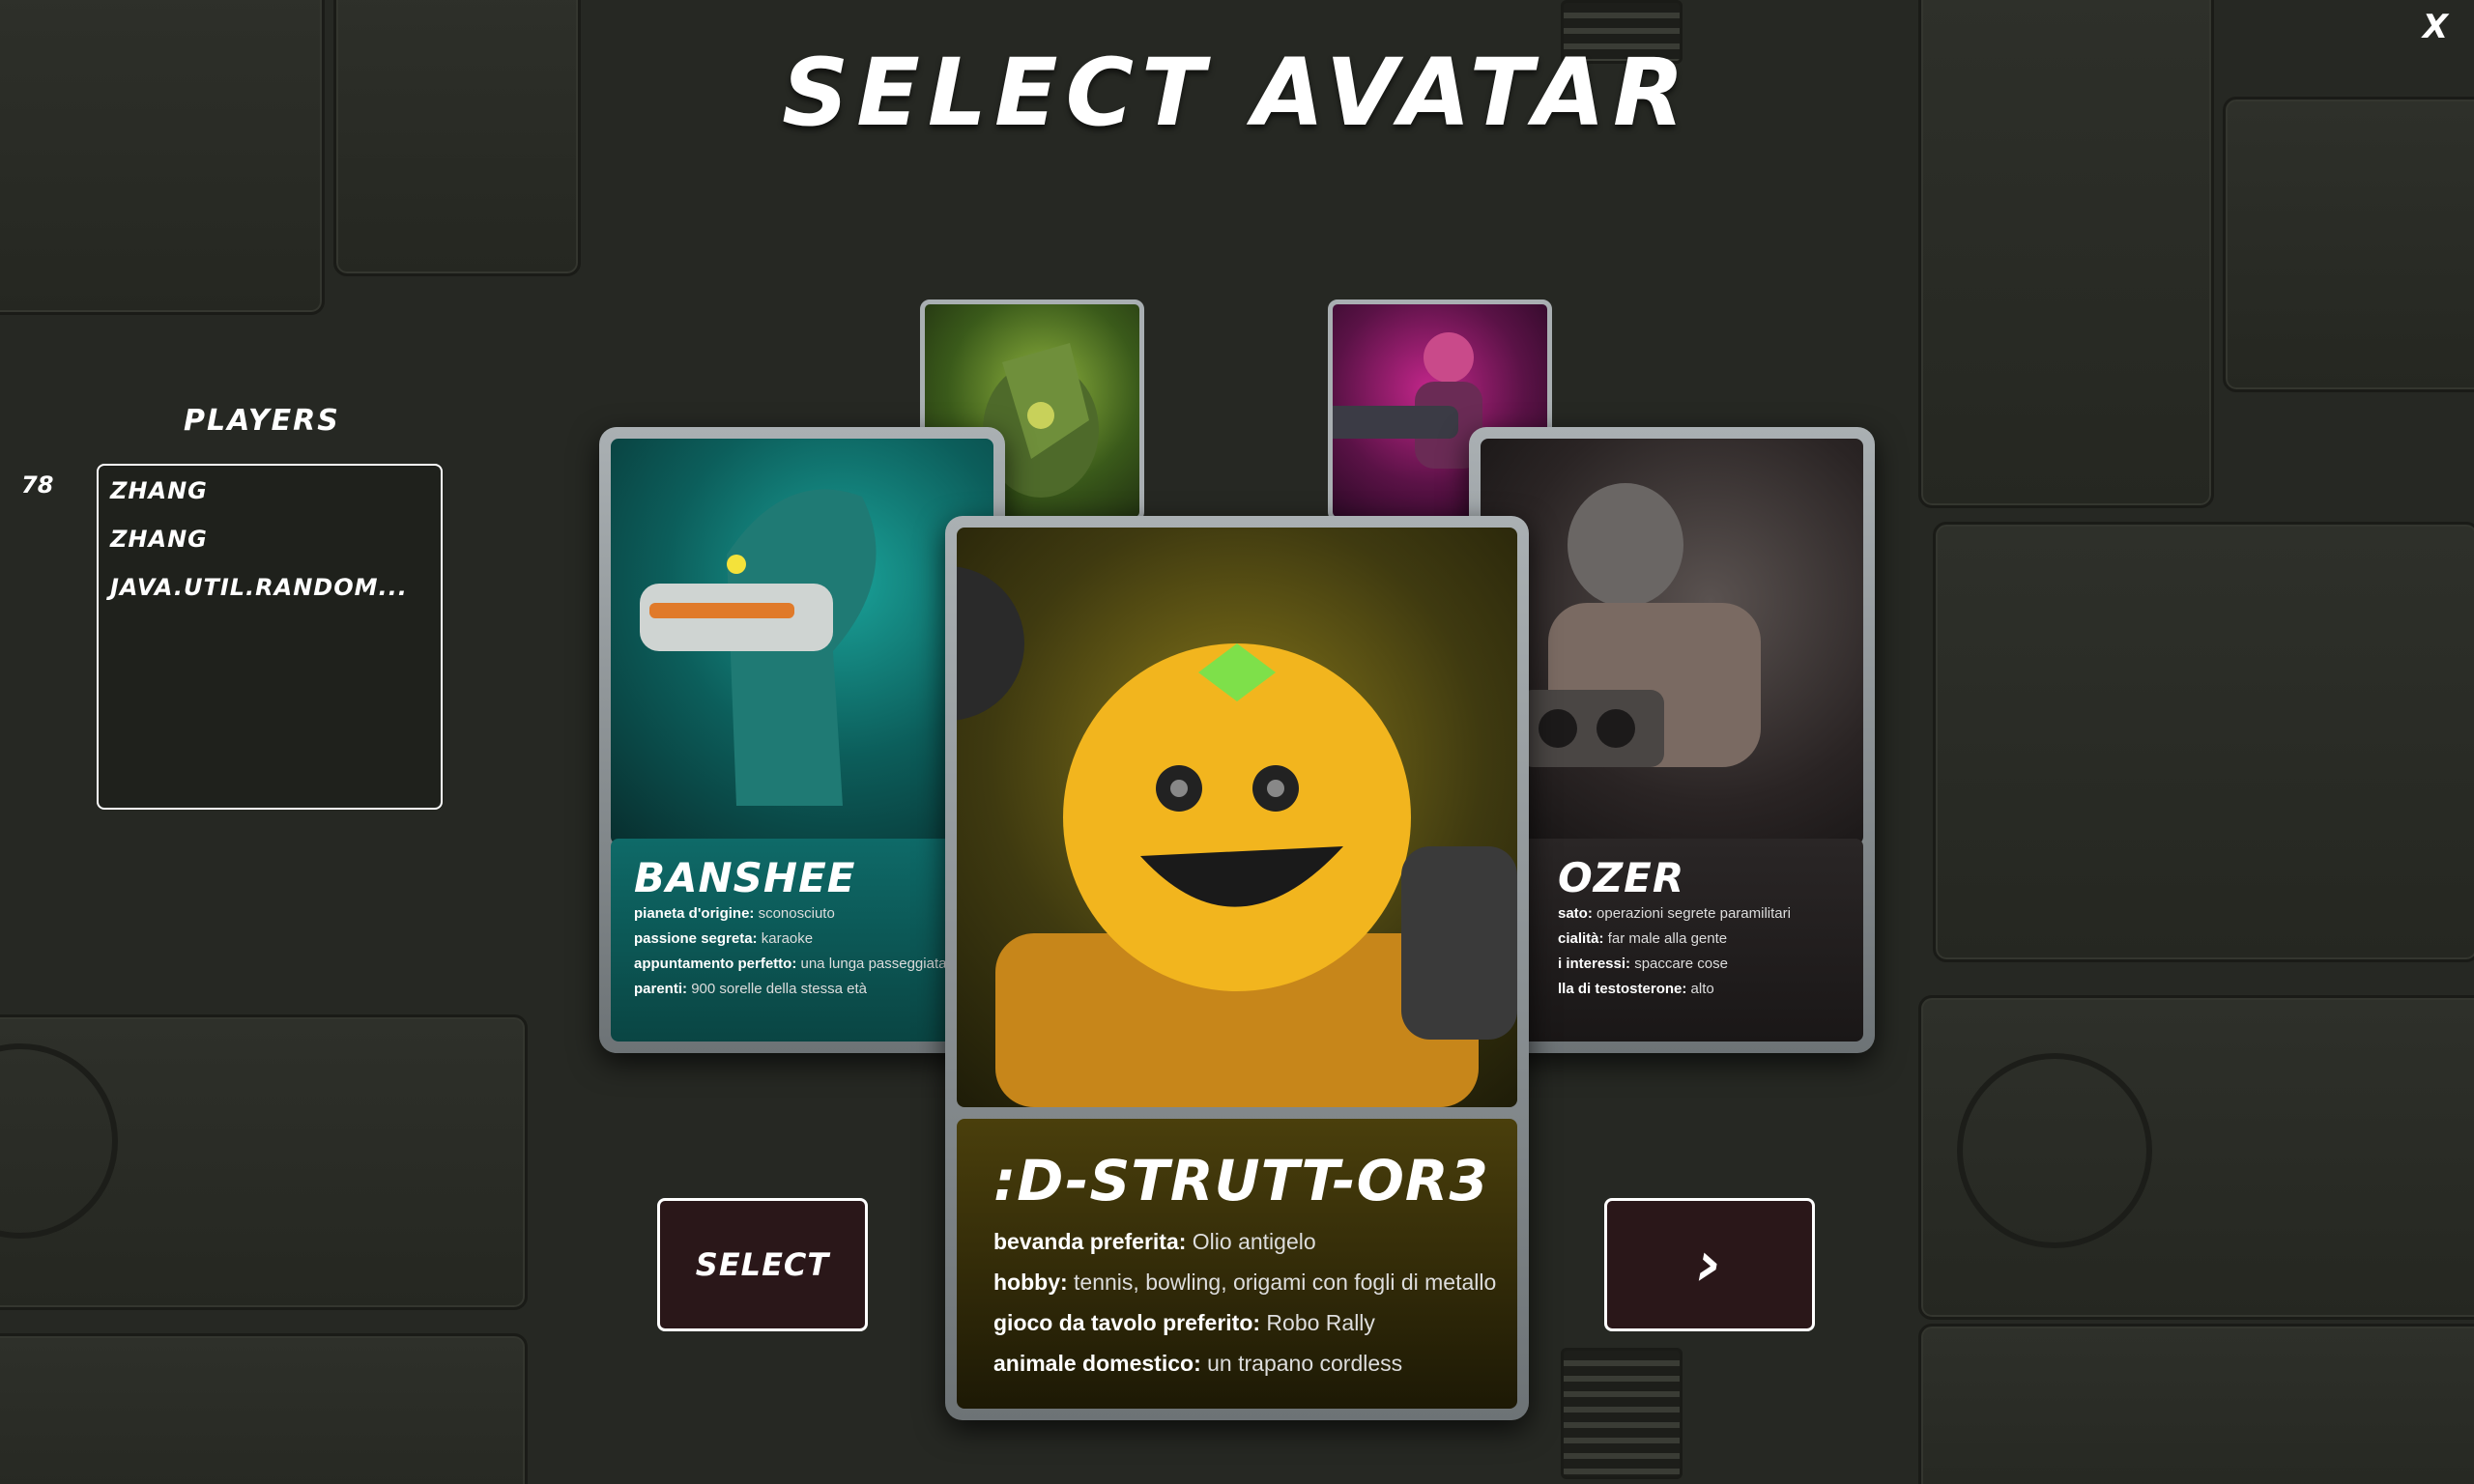 The image size is (2474, 1484). Describe the element at coordinates (759, 648) in the screenshot. I see `banshee-robot-icon` at that location.